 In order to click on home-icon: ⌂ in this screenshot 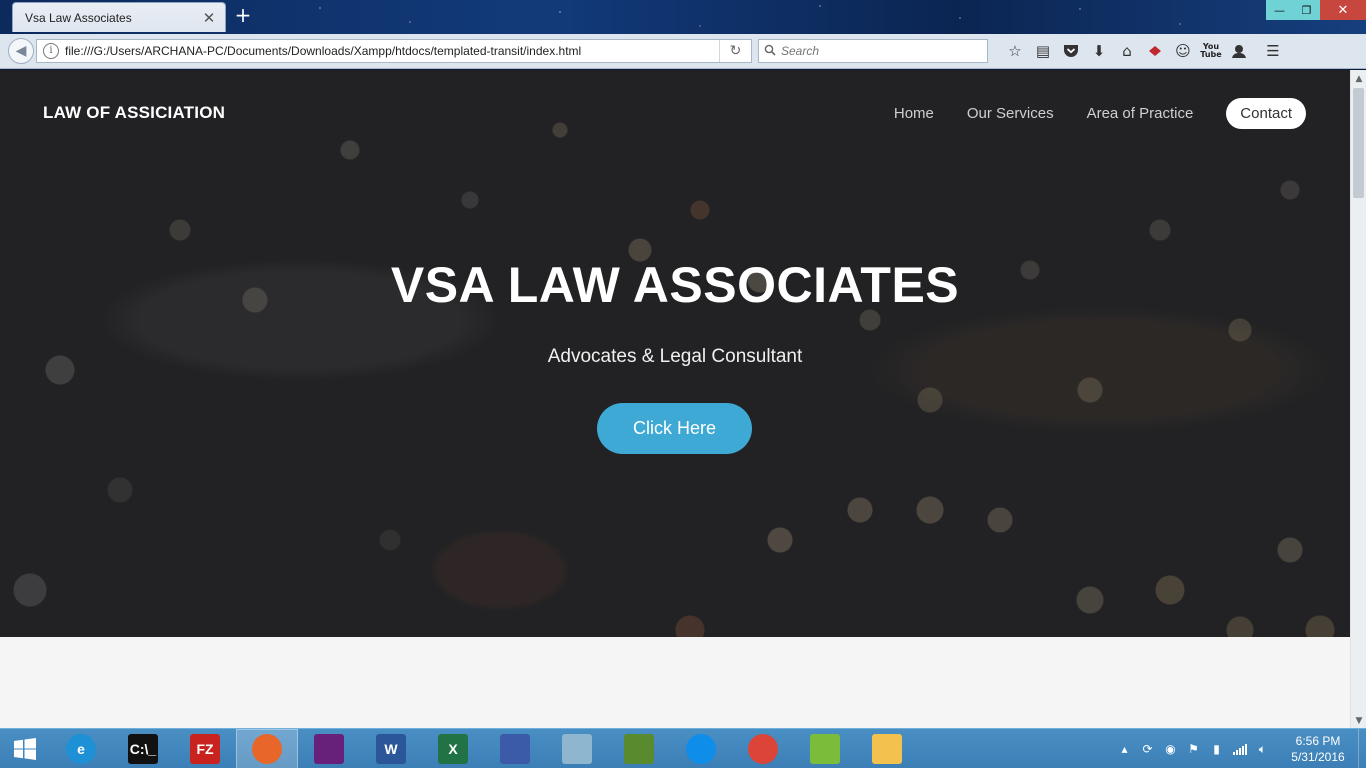, I will do `click(1127, 51)`.